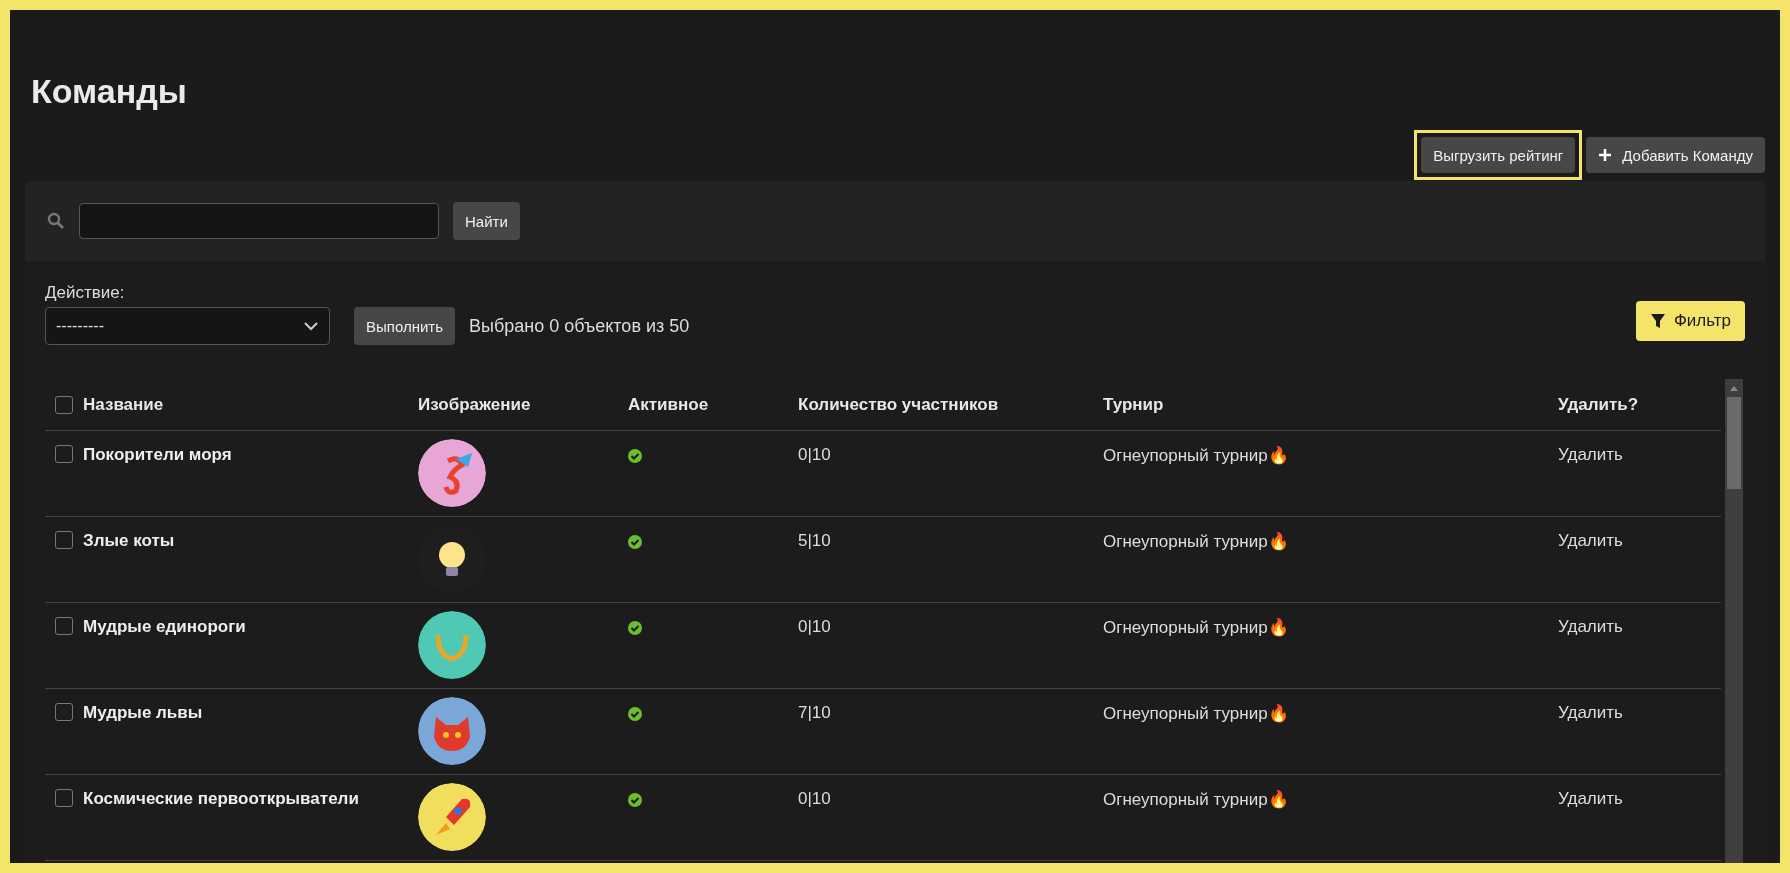  What do you see at coordinates (143, 712) in the screenshot?
I see `team-name: Мудрые львы` at bounding box center [143, 712].